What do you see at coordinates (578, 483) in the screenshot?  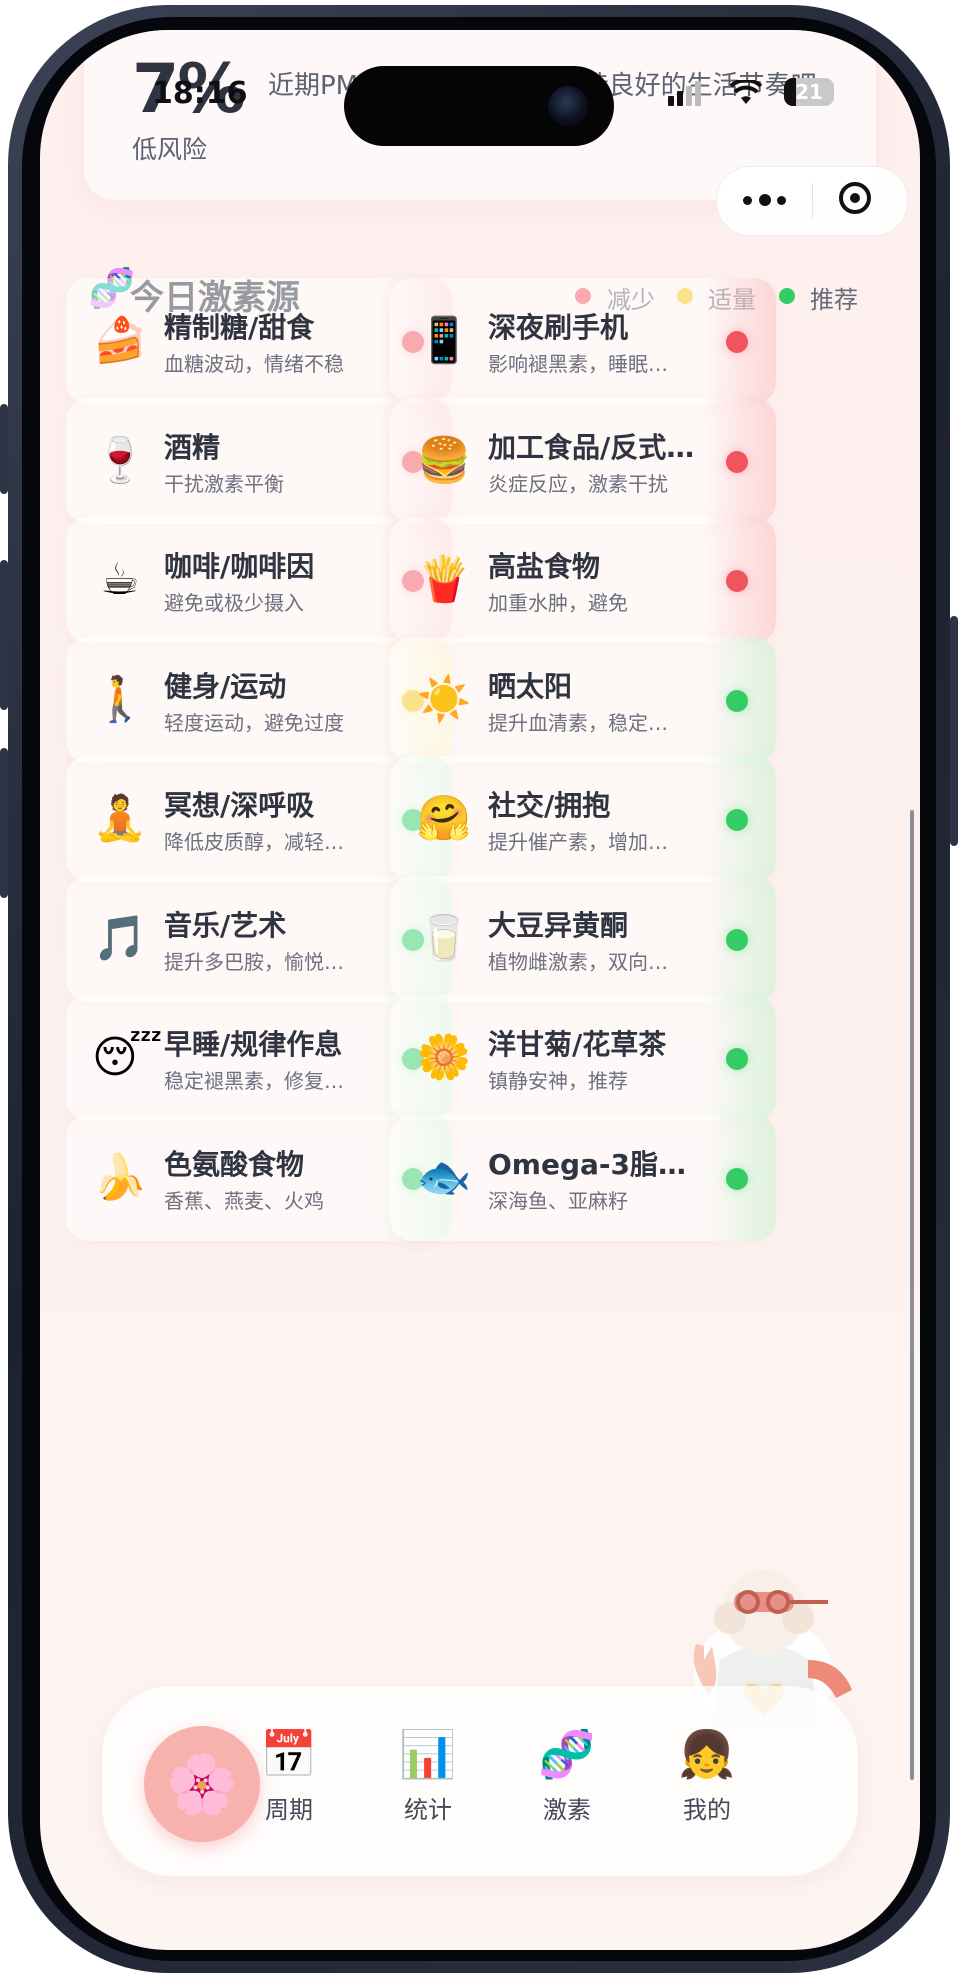 I see `source-description: 炎症反应，激素干扰` at bounding box center [578, 483].